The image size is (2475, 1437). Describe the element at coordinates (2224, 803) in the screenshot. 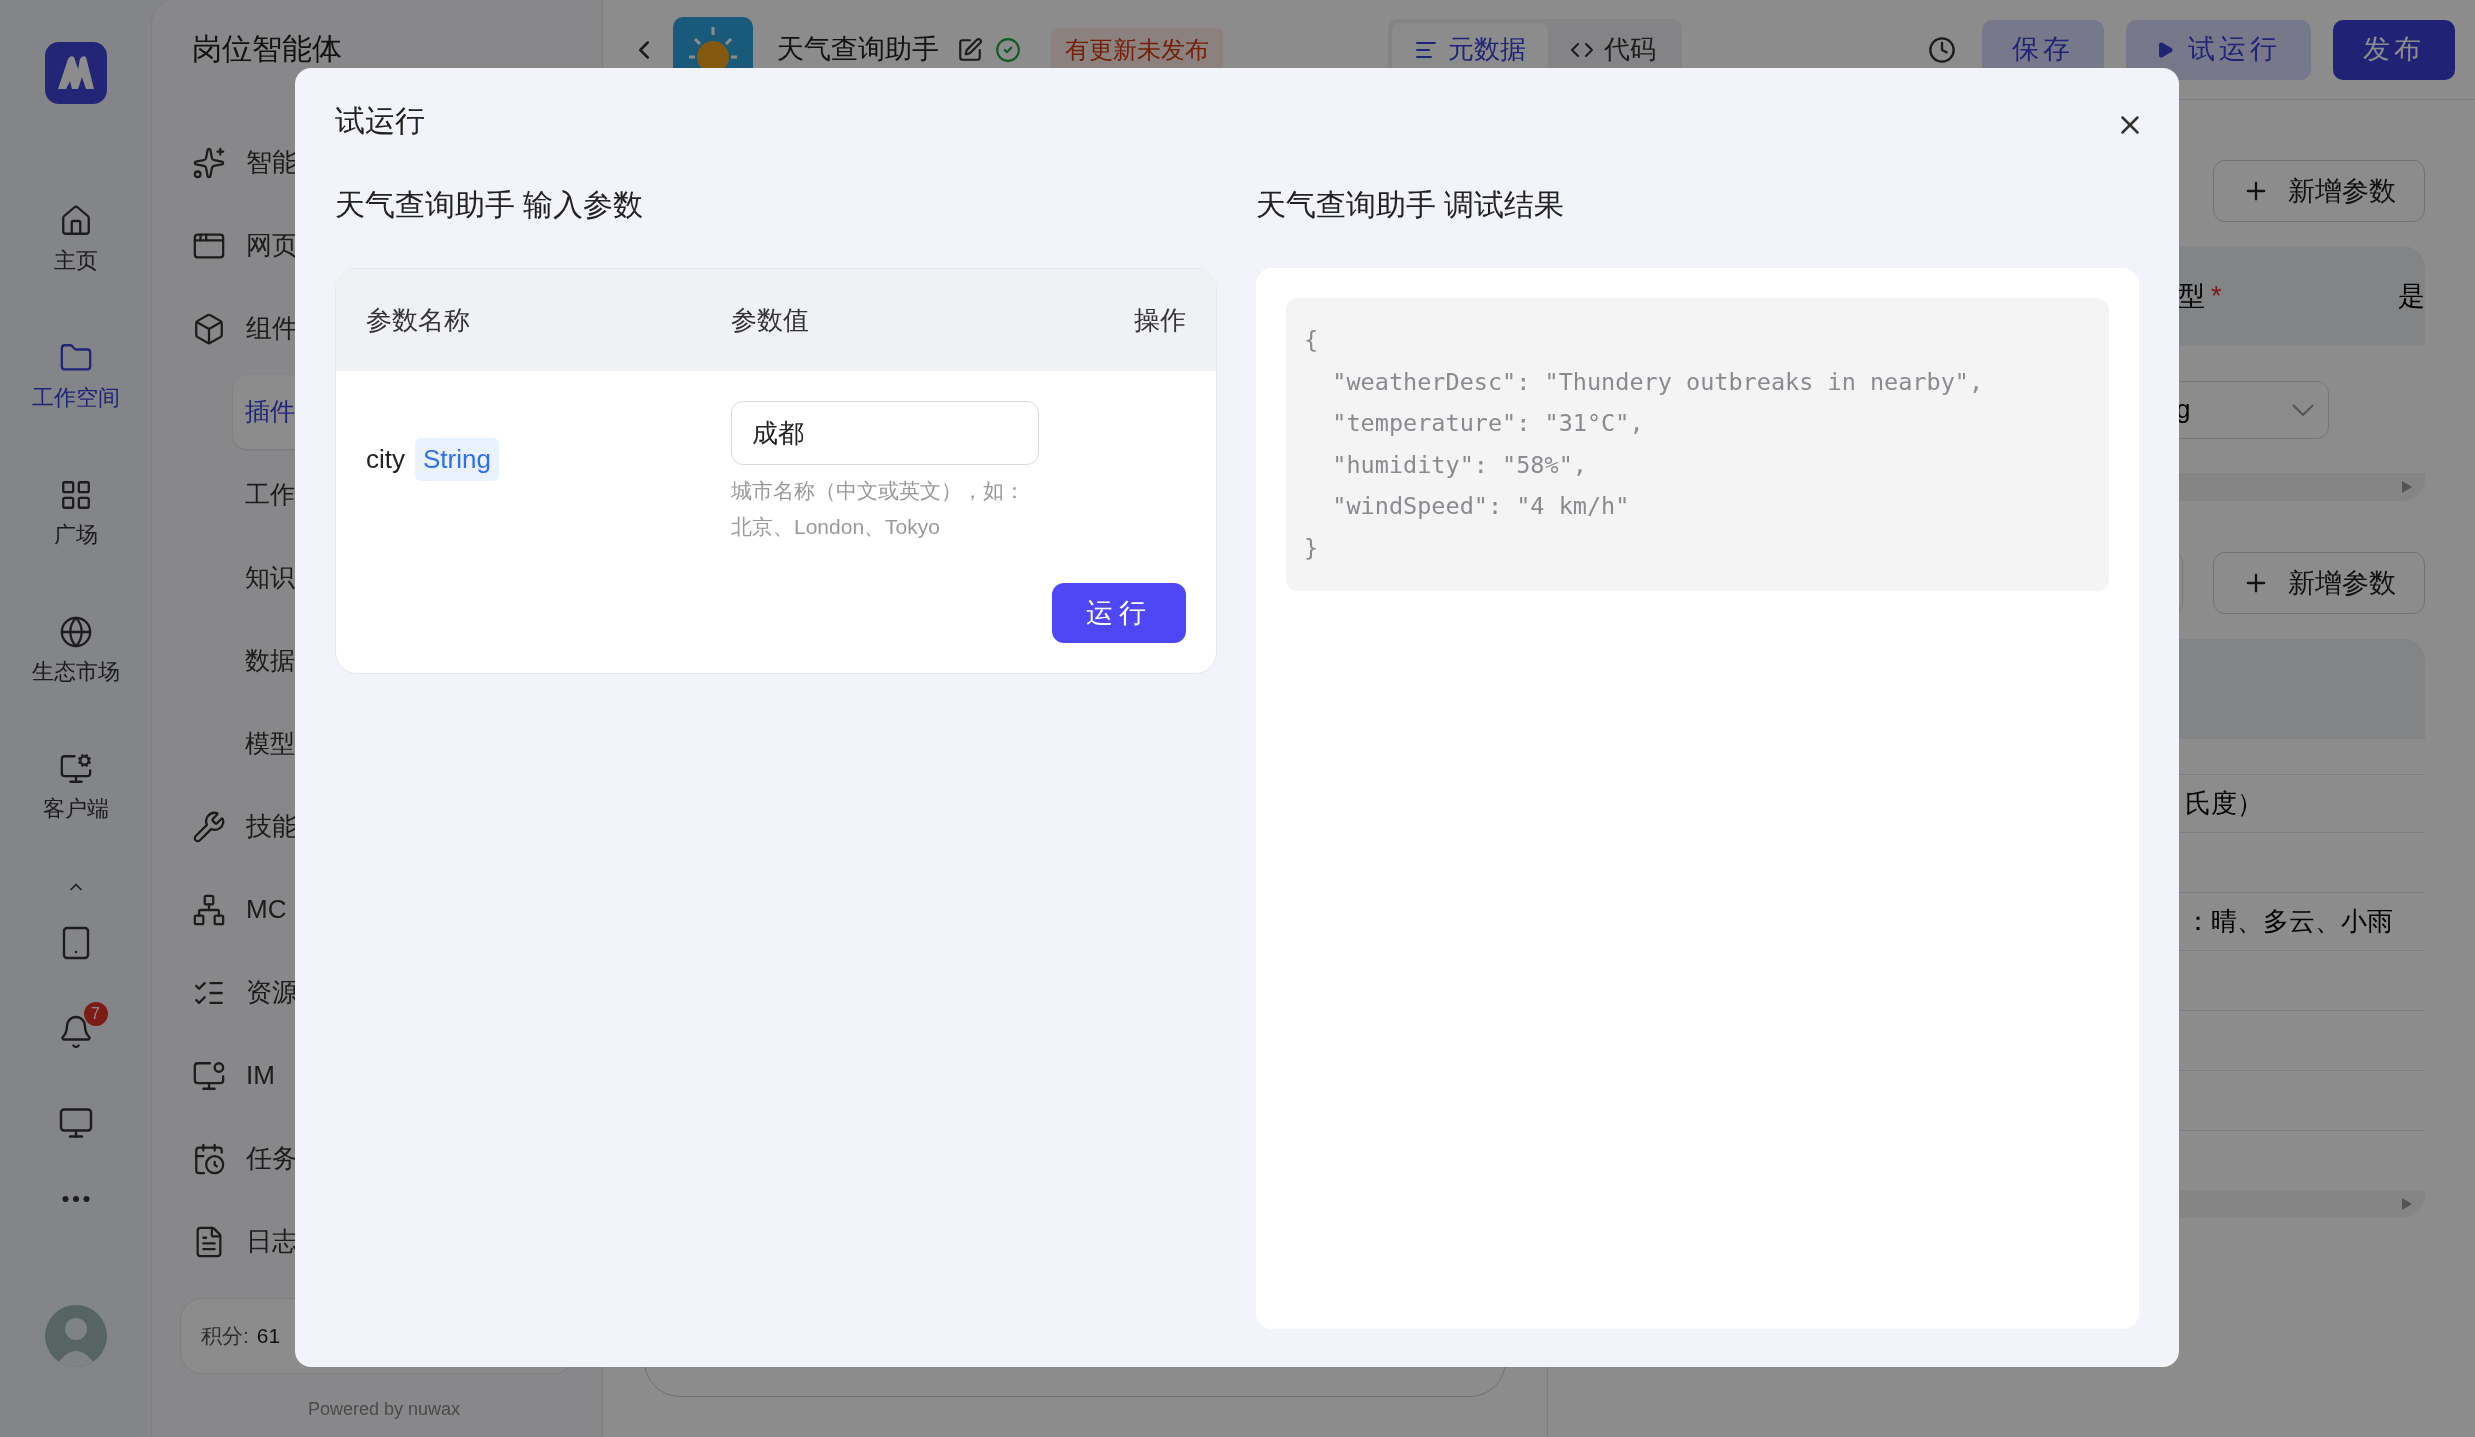

I see `table-cell-text: 氏度）` at that location.